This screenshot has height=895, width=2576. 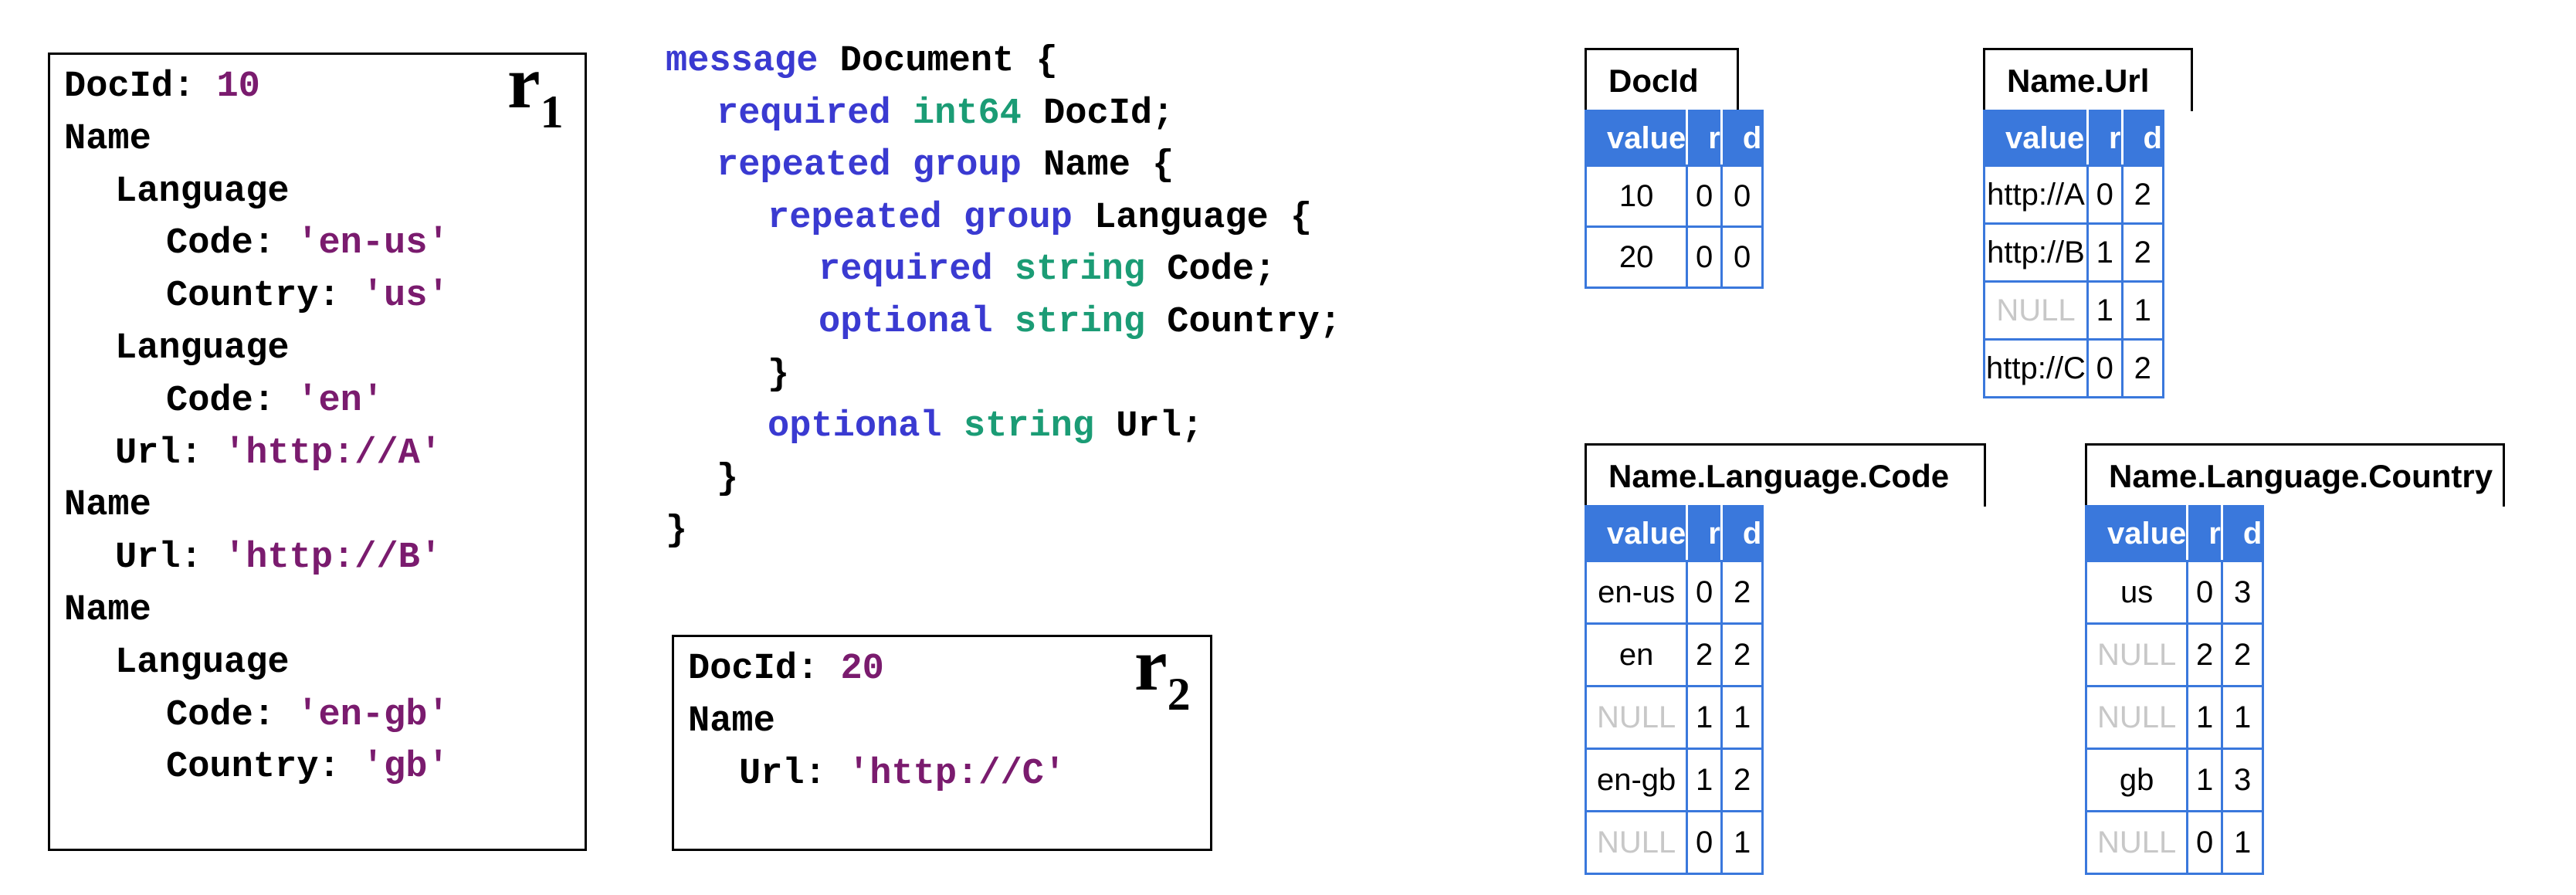 What do you see at coordinates (275, 401) in the screenshot?
I see `r1-line: Code: 'en'` at bounding box center [275, 401].